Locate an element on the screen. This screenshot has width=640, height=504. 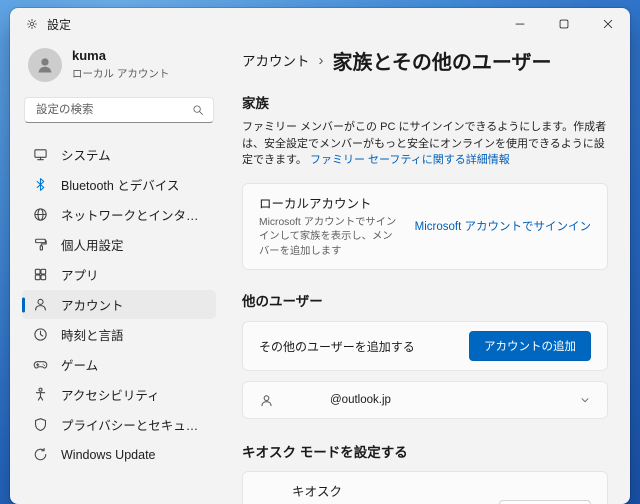
add-account-button: アカウントの追加 is located at coordinates (530, 346).